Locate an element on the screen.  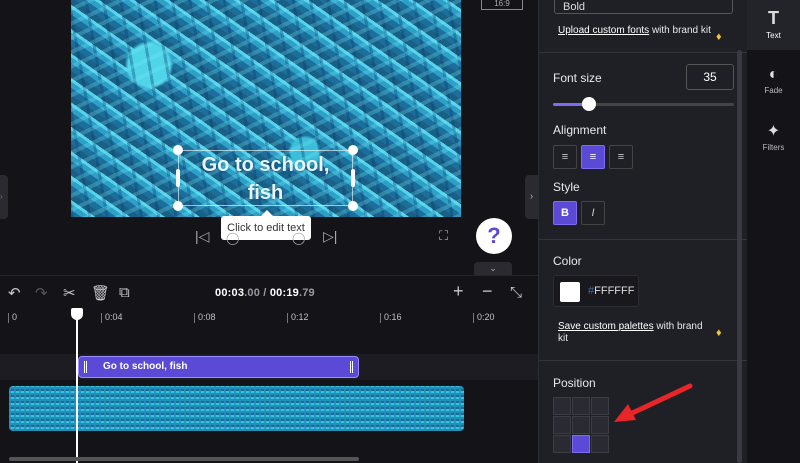
filters-wand-icon: ✦ is located at coordinates (773, 131).